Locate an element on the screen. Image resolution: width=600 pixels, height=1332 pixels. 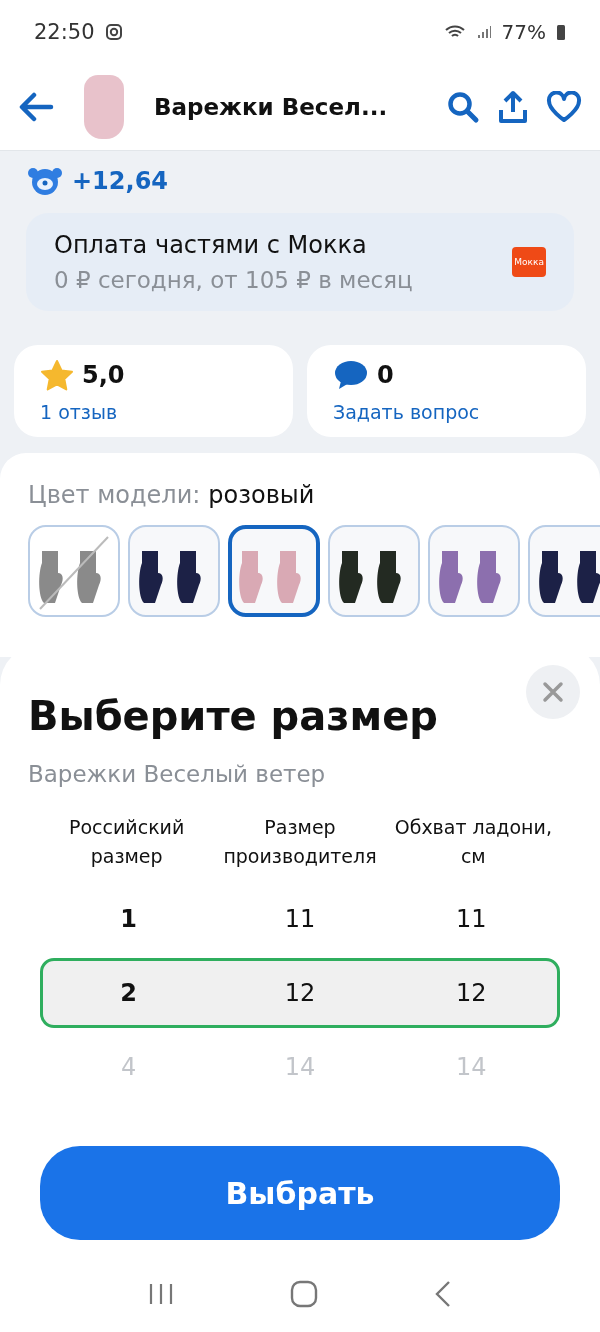
color-swatch is located at coordinates (274, 571).